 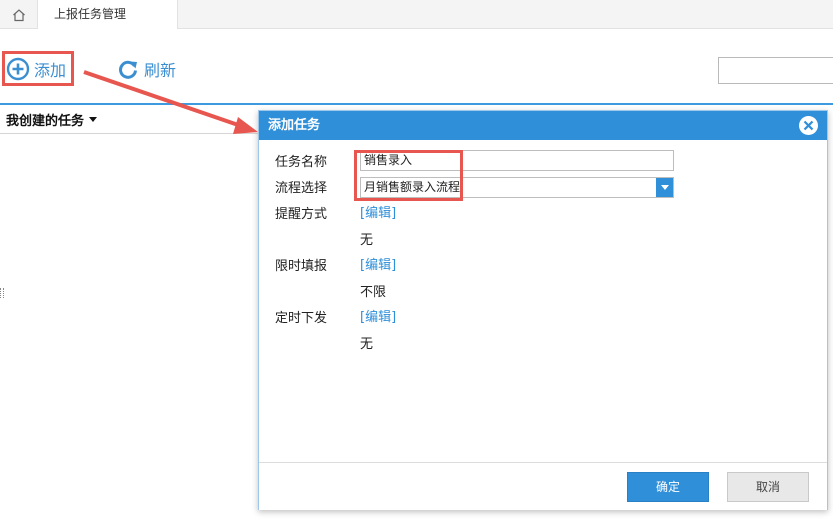 I want to click on tab-report-task-management: 上报任务管理, so click(x=108, y=14).